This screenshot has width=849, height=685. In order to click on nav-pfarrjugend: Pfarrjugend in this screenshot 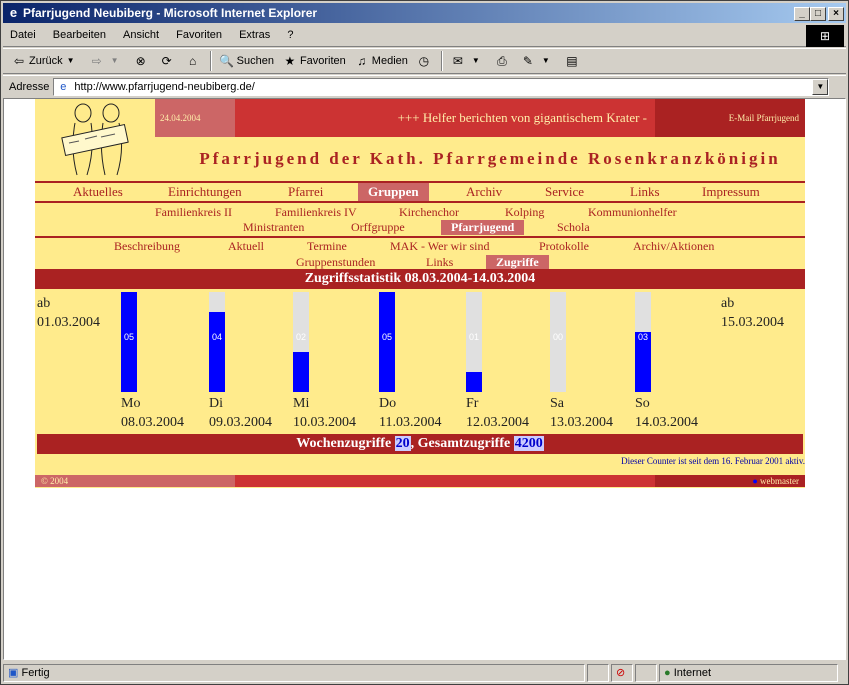, I will do `click(483, 227)`.